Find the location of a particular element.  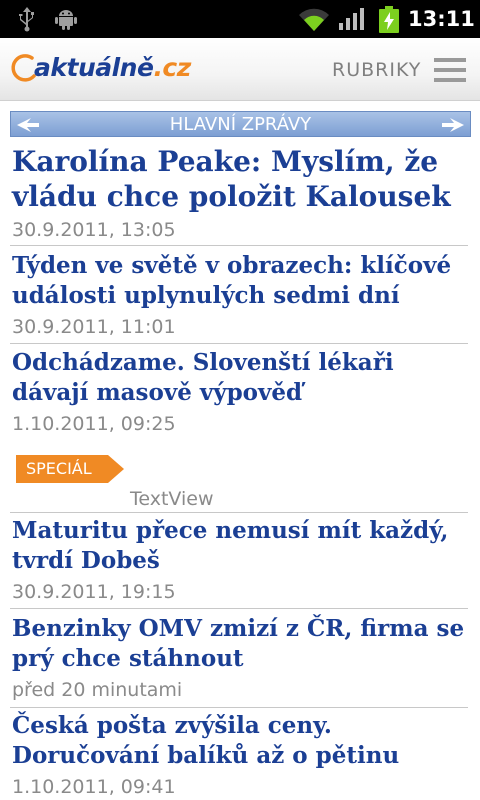

sections-menu-label: RUBRIKY is located at coordinates (376, 70).